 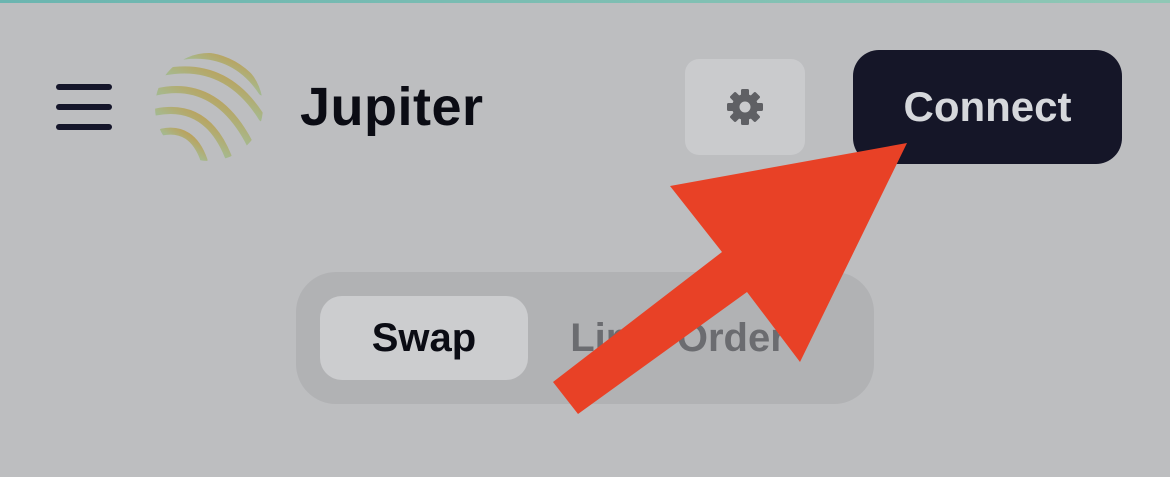 What do you see at coordinates (209, 107) in the screenshot?
I see `jupiter-logo-icon` at bounding box center [209, 107].